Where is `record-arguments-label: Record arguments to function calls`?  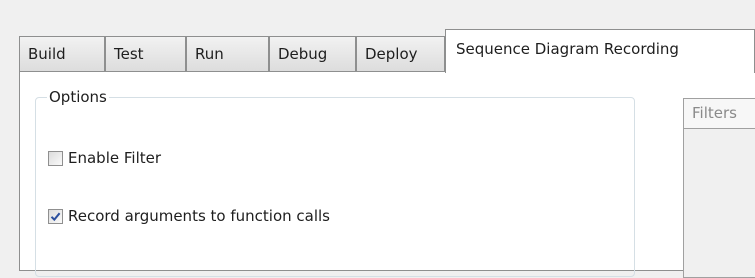
record-arguments-label: Record arguments to function calls is located at coordinates (199, 216).